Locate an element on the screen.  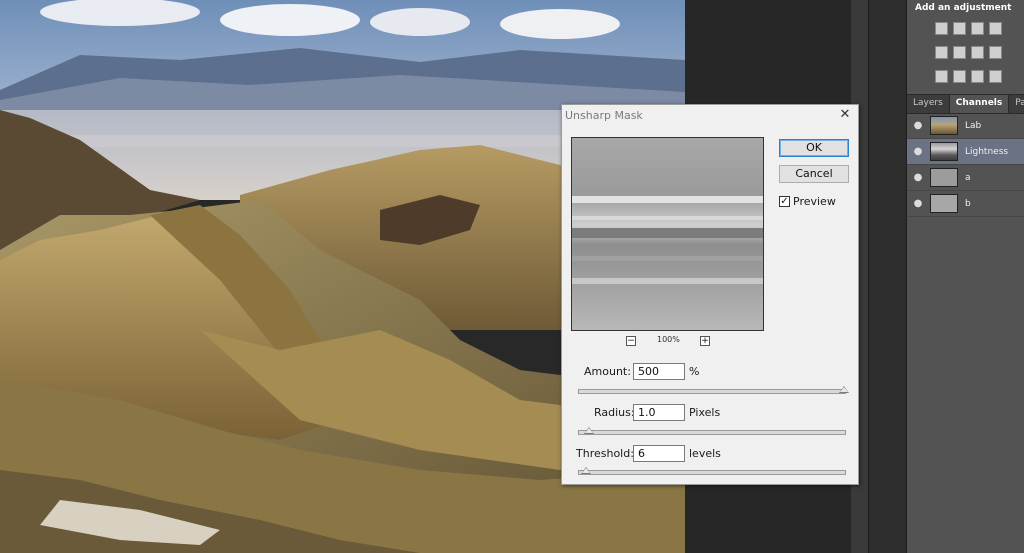
close-icon: ✕ is located at coordinates (845, 114).